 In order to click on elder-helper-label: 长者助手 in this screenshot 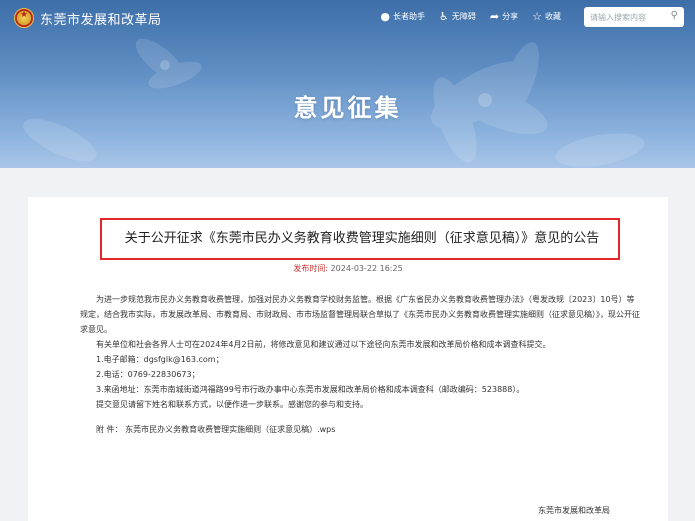, I will do `click(409, 16)`.